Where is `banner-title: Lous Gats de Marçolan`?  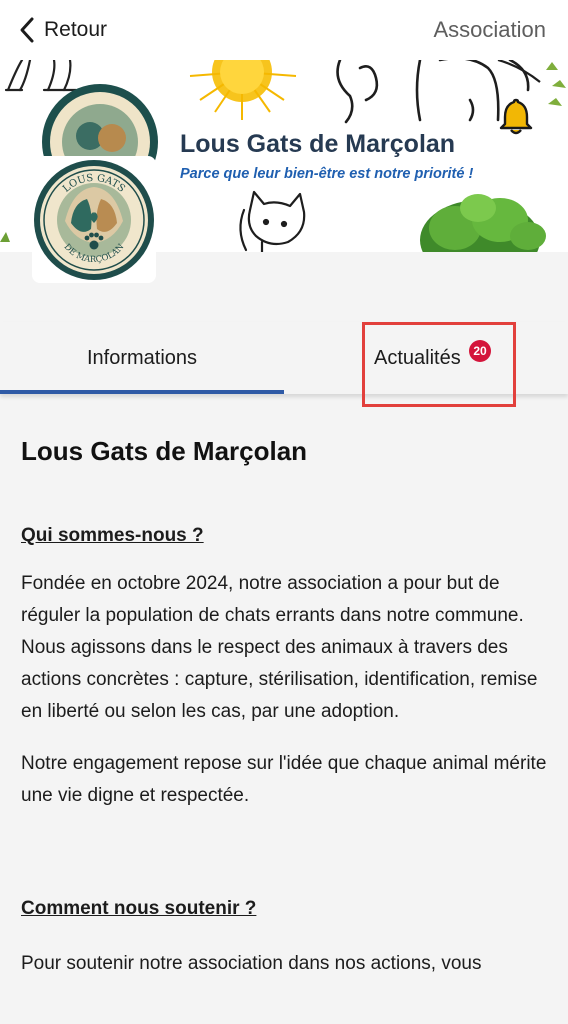 banner-title: Lous Gats de Marçolan is located at coordinates (318, 144).